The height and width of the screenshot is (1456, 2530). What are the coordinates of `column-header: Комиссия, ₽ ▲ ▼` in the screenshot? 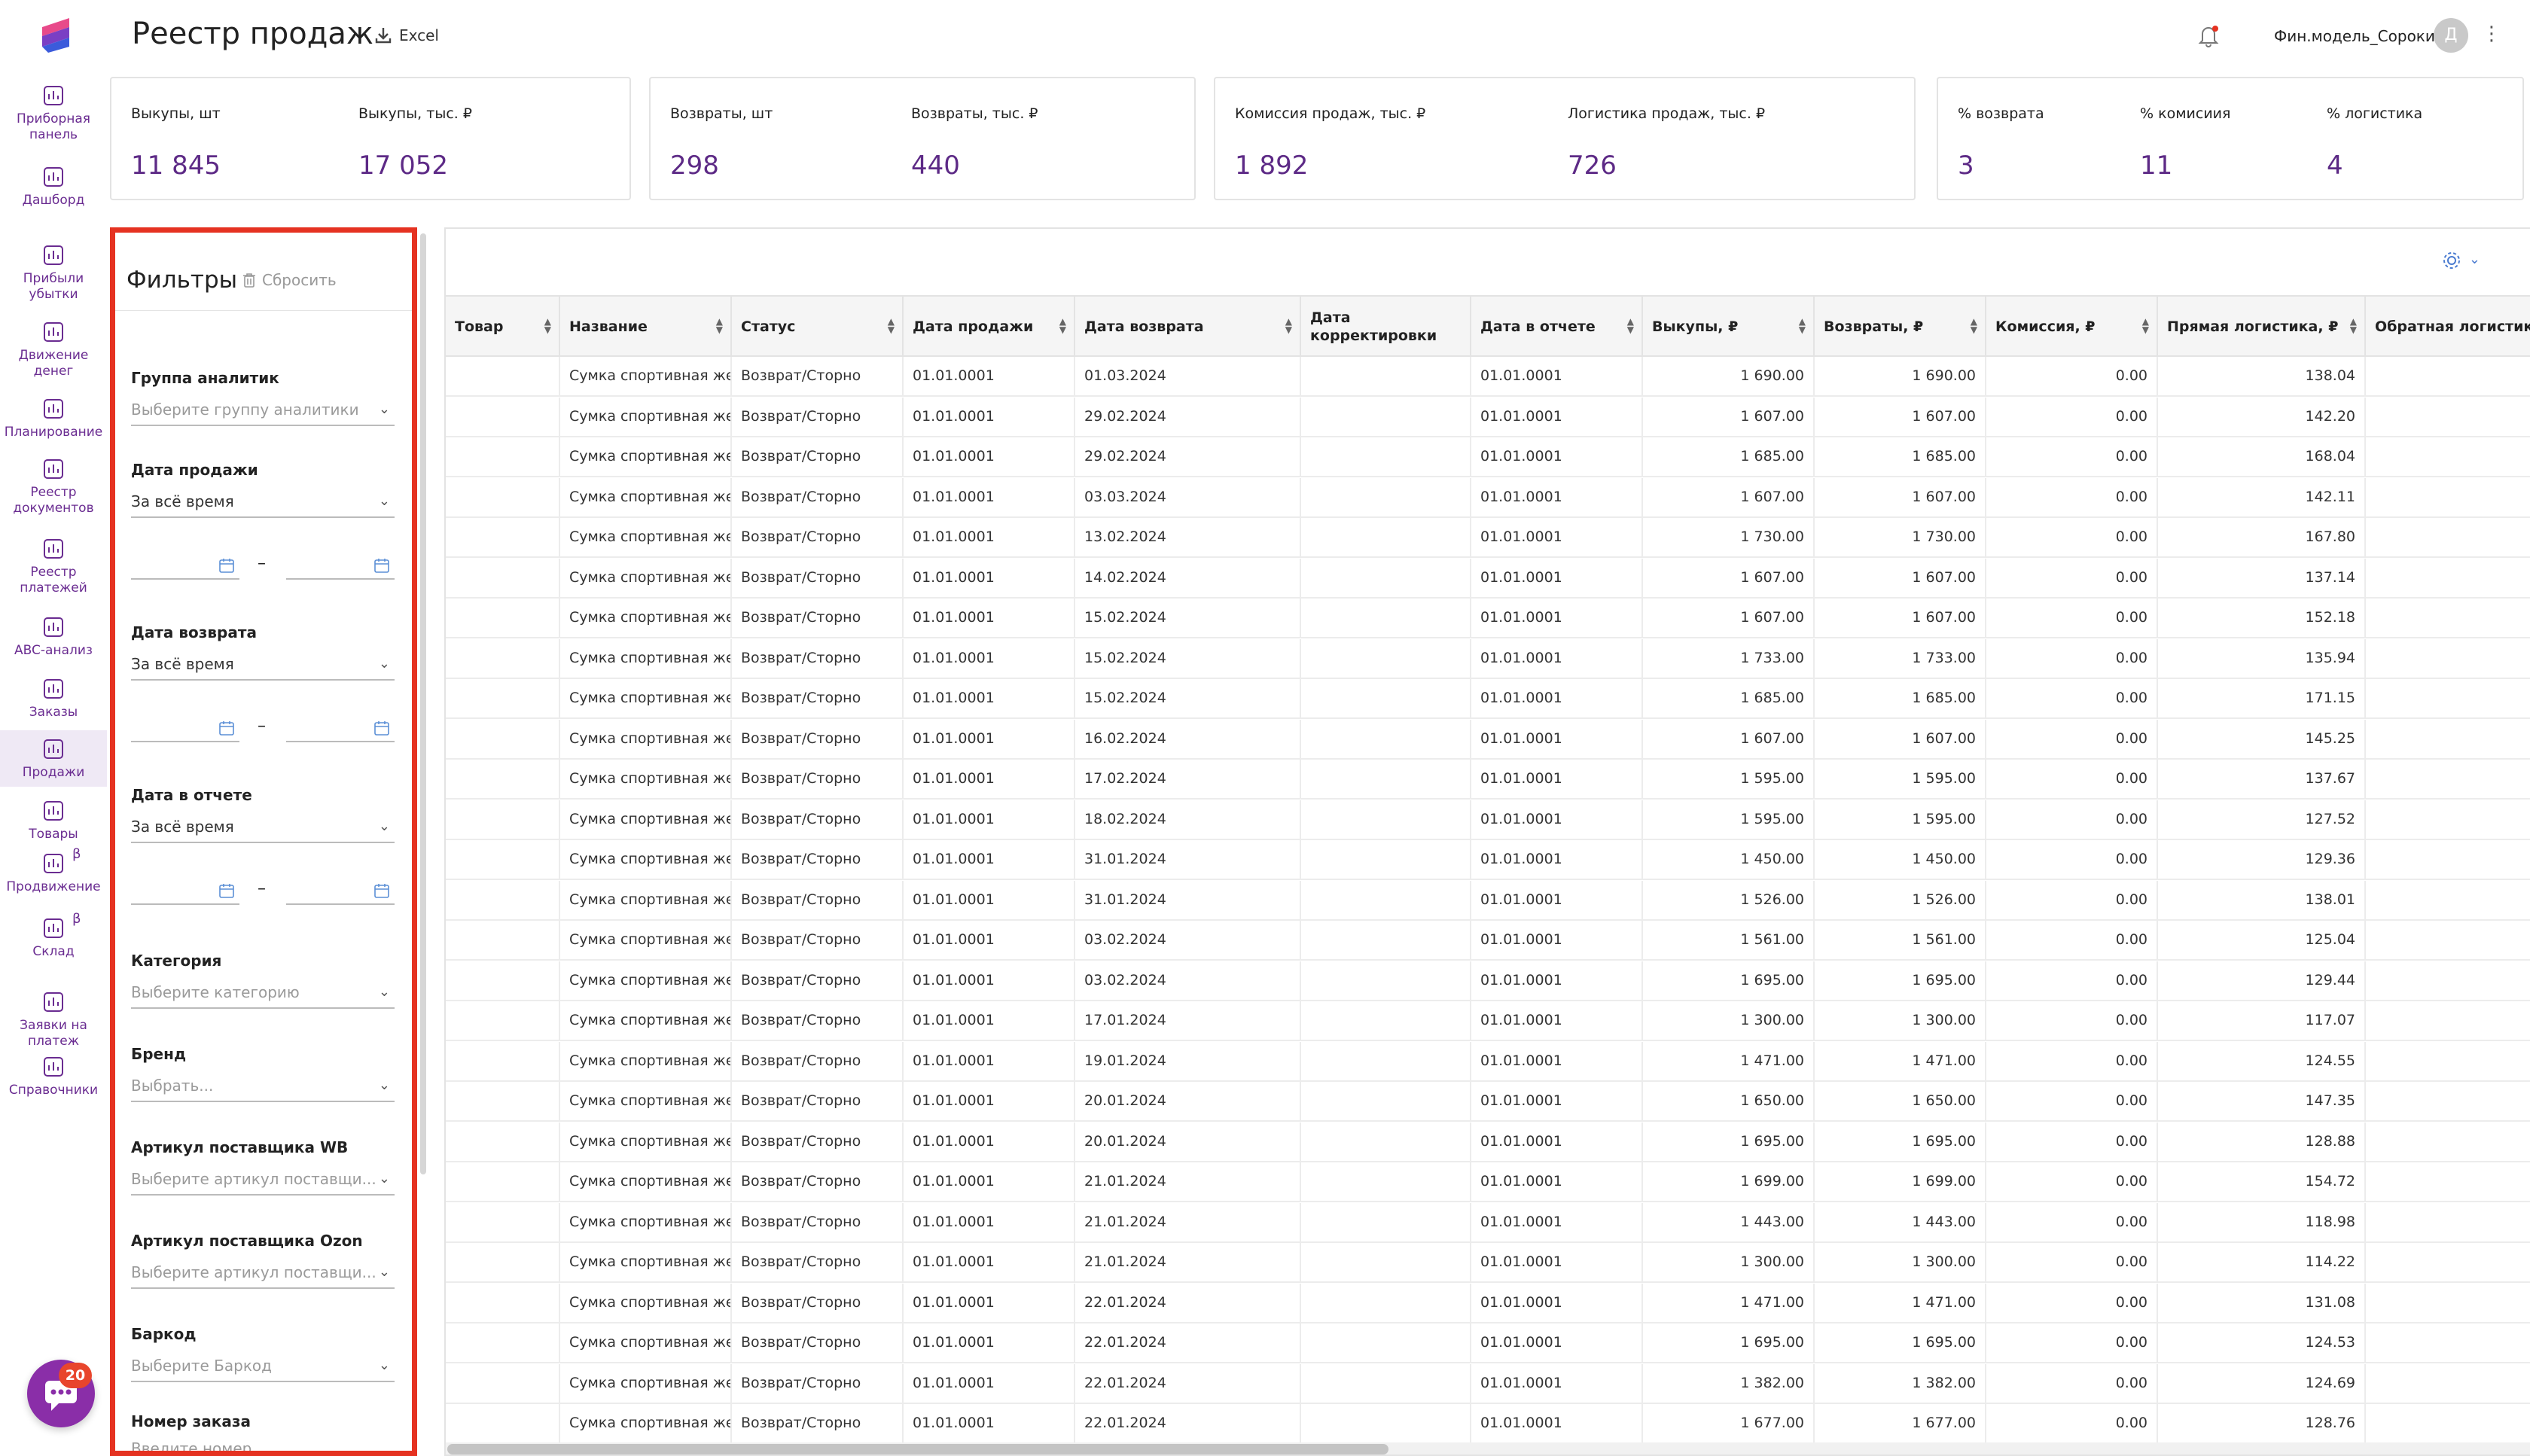 It's located at (2072, 327).